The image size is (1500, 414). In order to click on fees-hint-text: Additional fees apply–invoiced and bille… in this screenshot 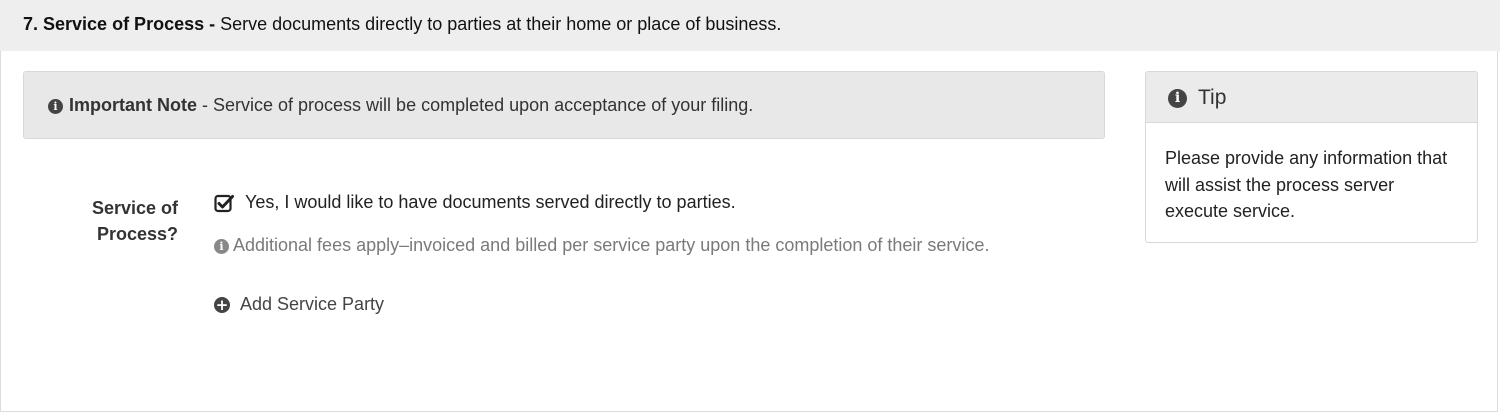, I will do `click(611, 245)`.